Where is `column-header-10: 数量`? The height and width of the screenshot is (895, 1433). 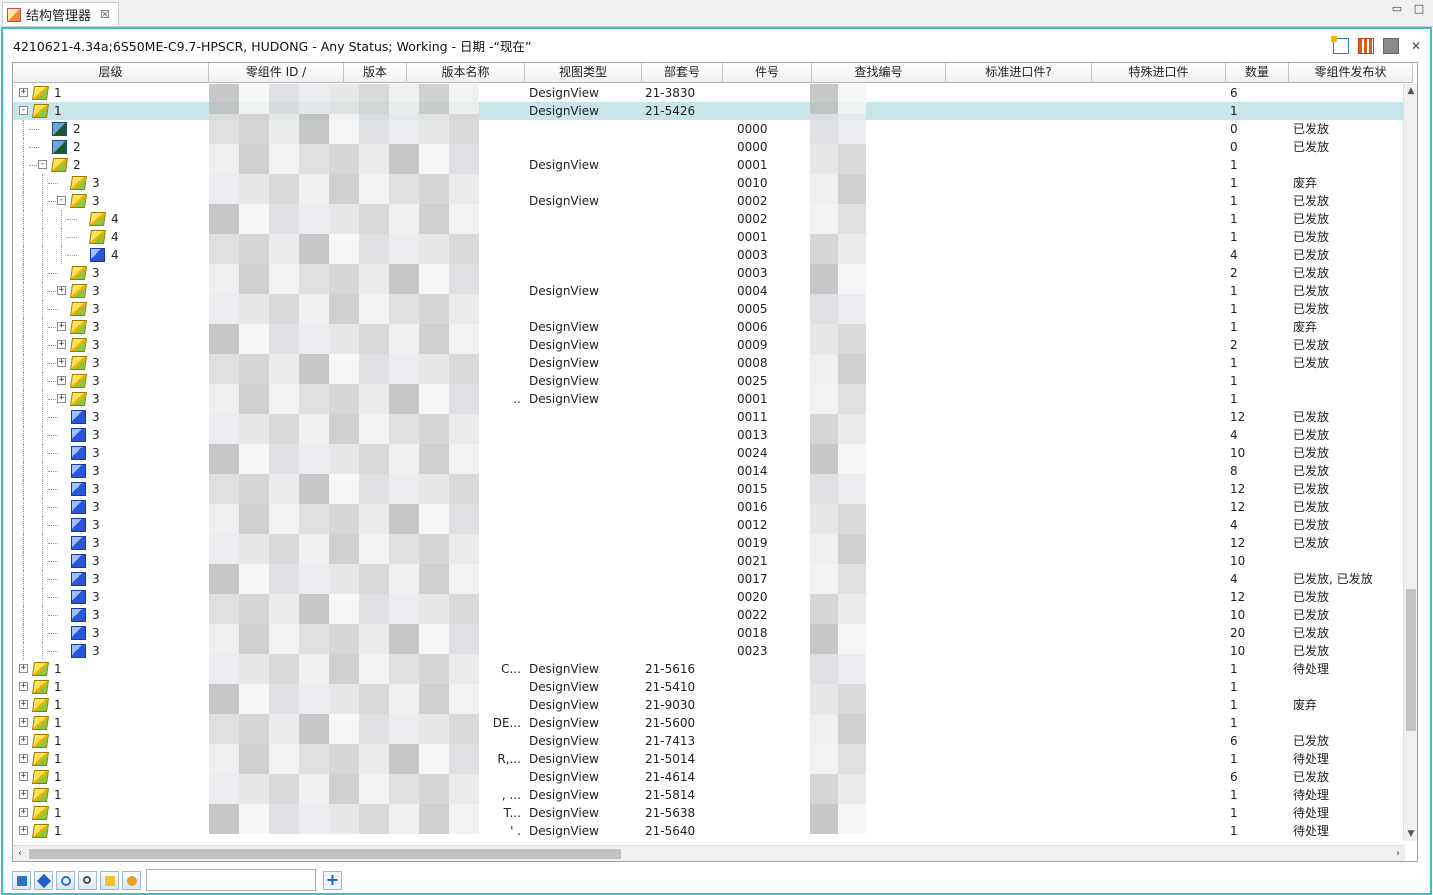 column-header-10: 数量 is located at coordinates (1257, 73).